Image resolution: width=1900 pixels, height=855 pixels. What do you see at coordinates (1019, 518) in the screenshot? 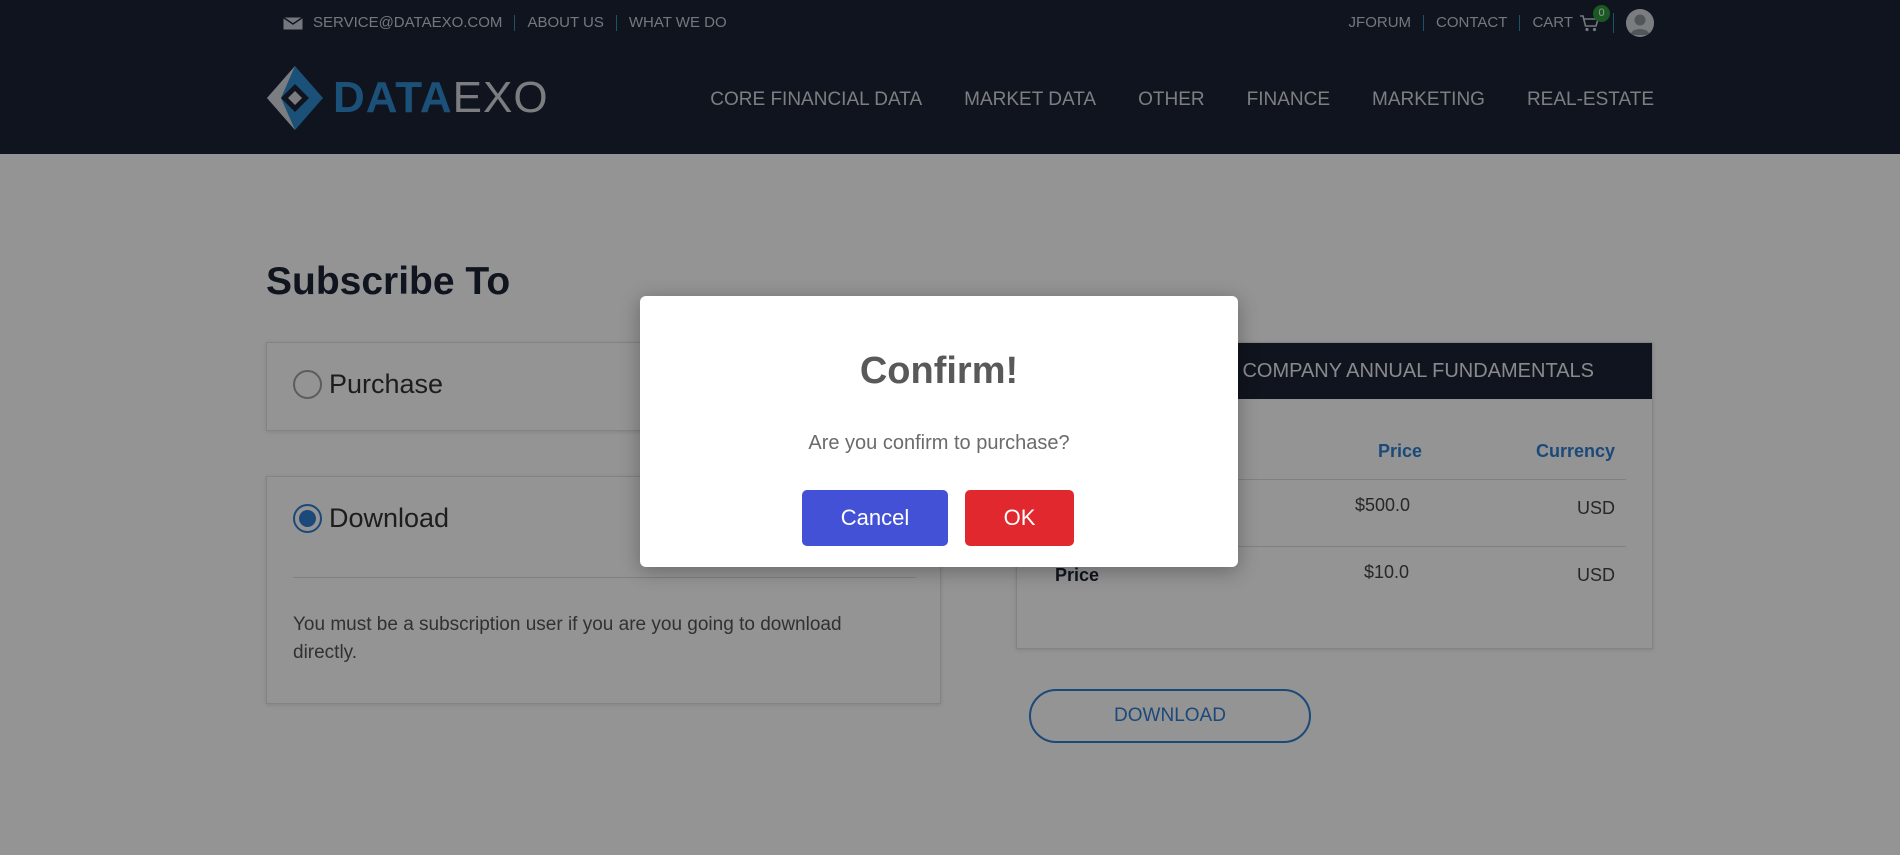
I see `ok-button: OK` at bounding box center [1019, 518].